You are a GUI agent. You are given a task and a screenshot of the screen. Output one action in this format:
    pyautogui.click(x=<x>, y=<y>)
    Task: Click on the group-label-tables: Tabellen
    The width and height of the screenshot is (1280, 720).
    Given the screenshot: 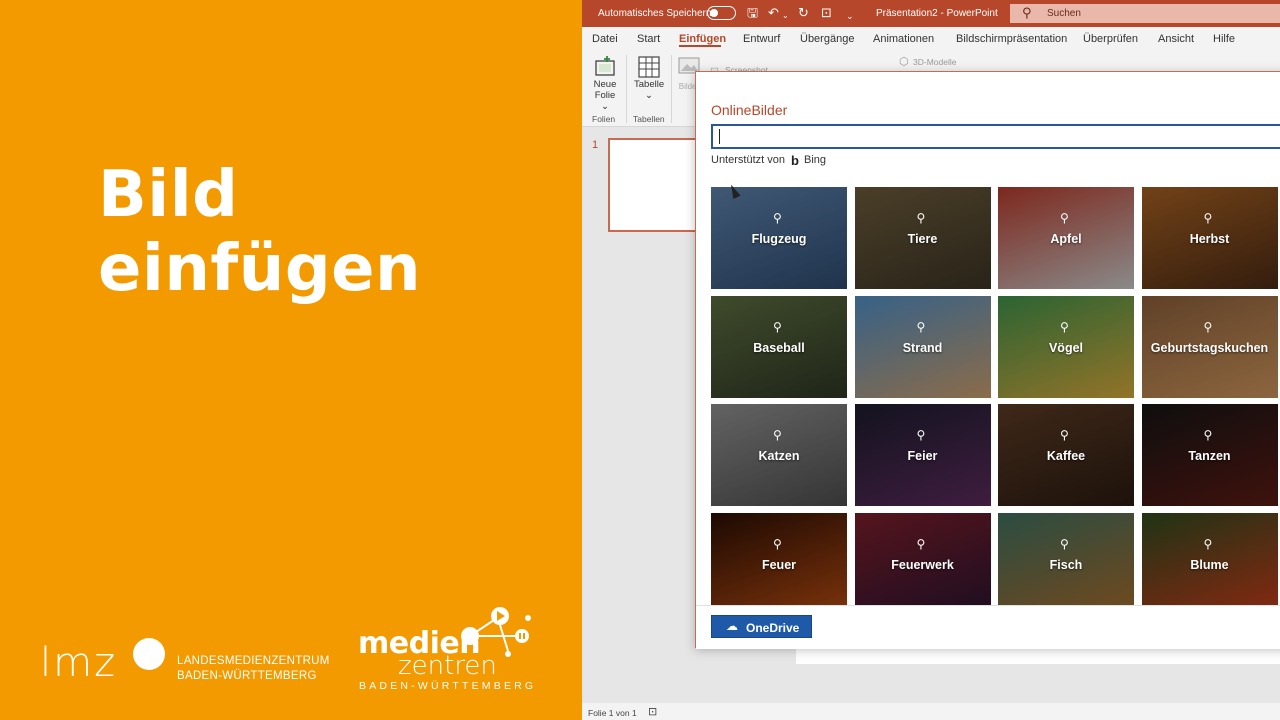 What is the action you would take?
    pyautogui.click(x=649, y=119)
    